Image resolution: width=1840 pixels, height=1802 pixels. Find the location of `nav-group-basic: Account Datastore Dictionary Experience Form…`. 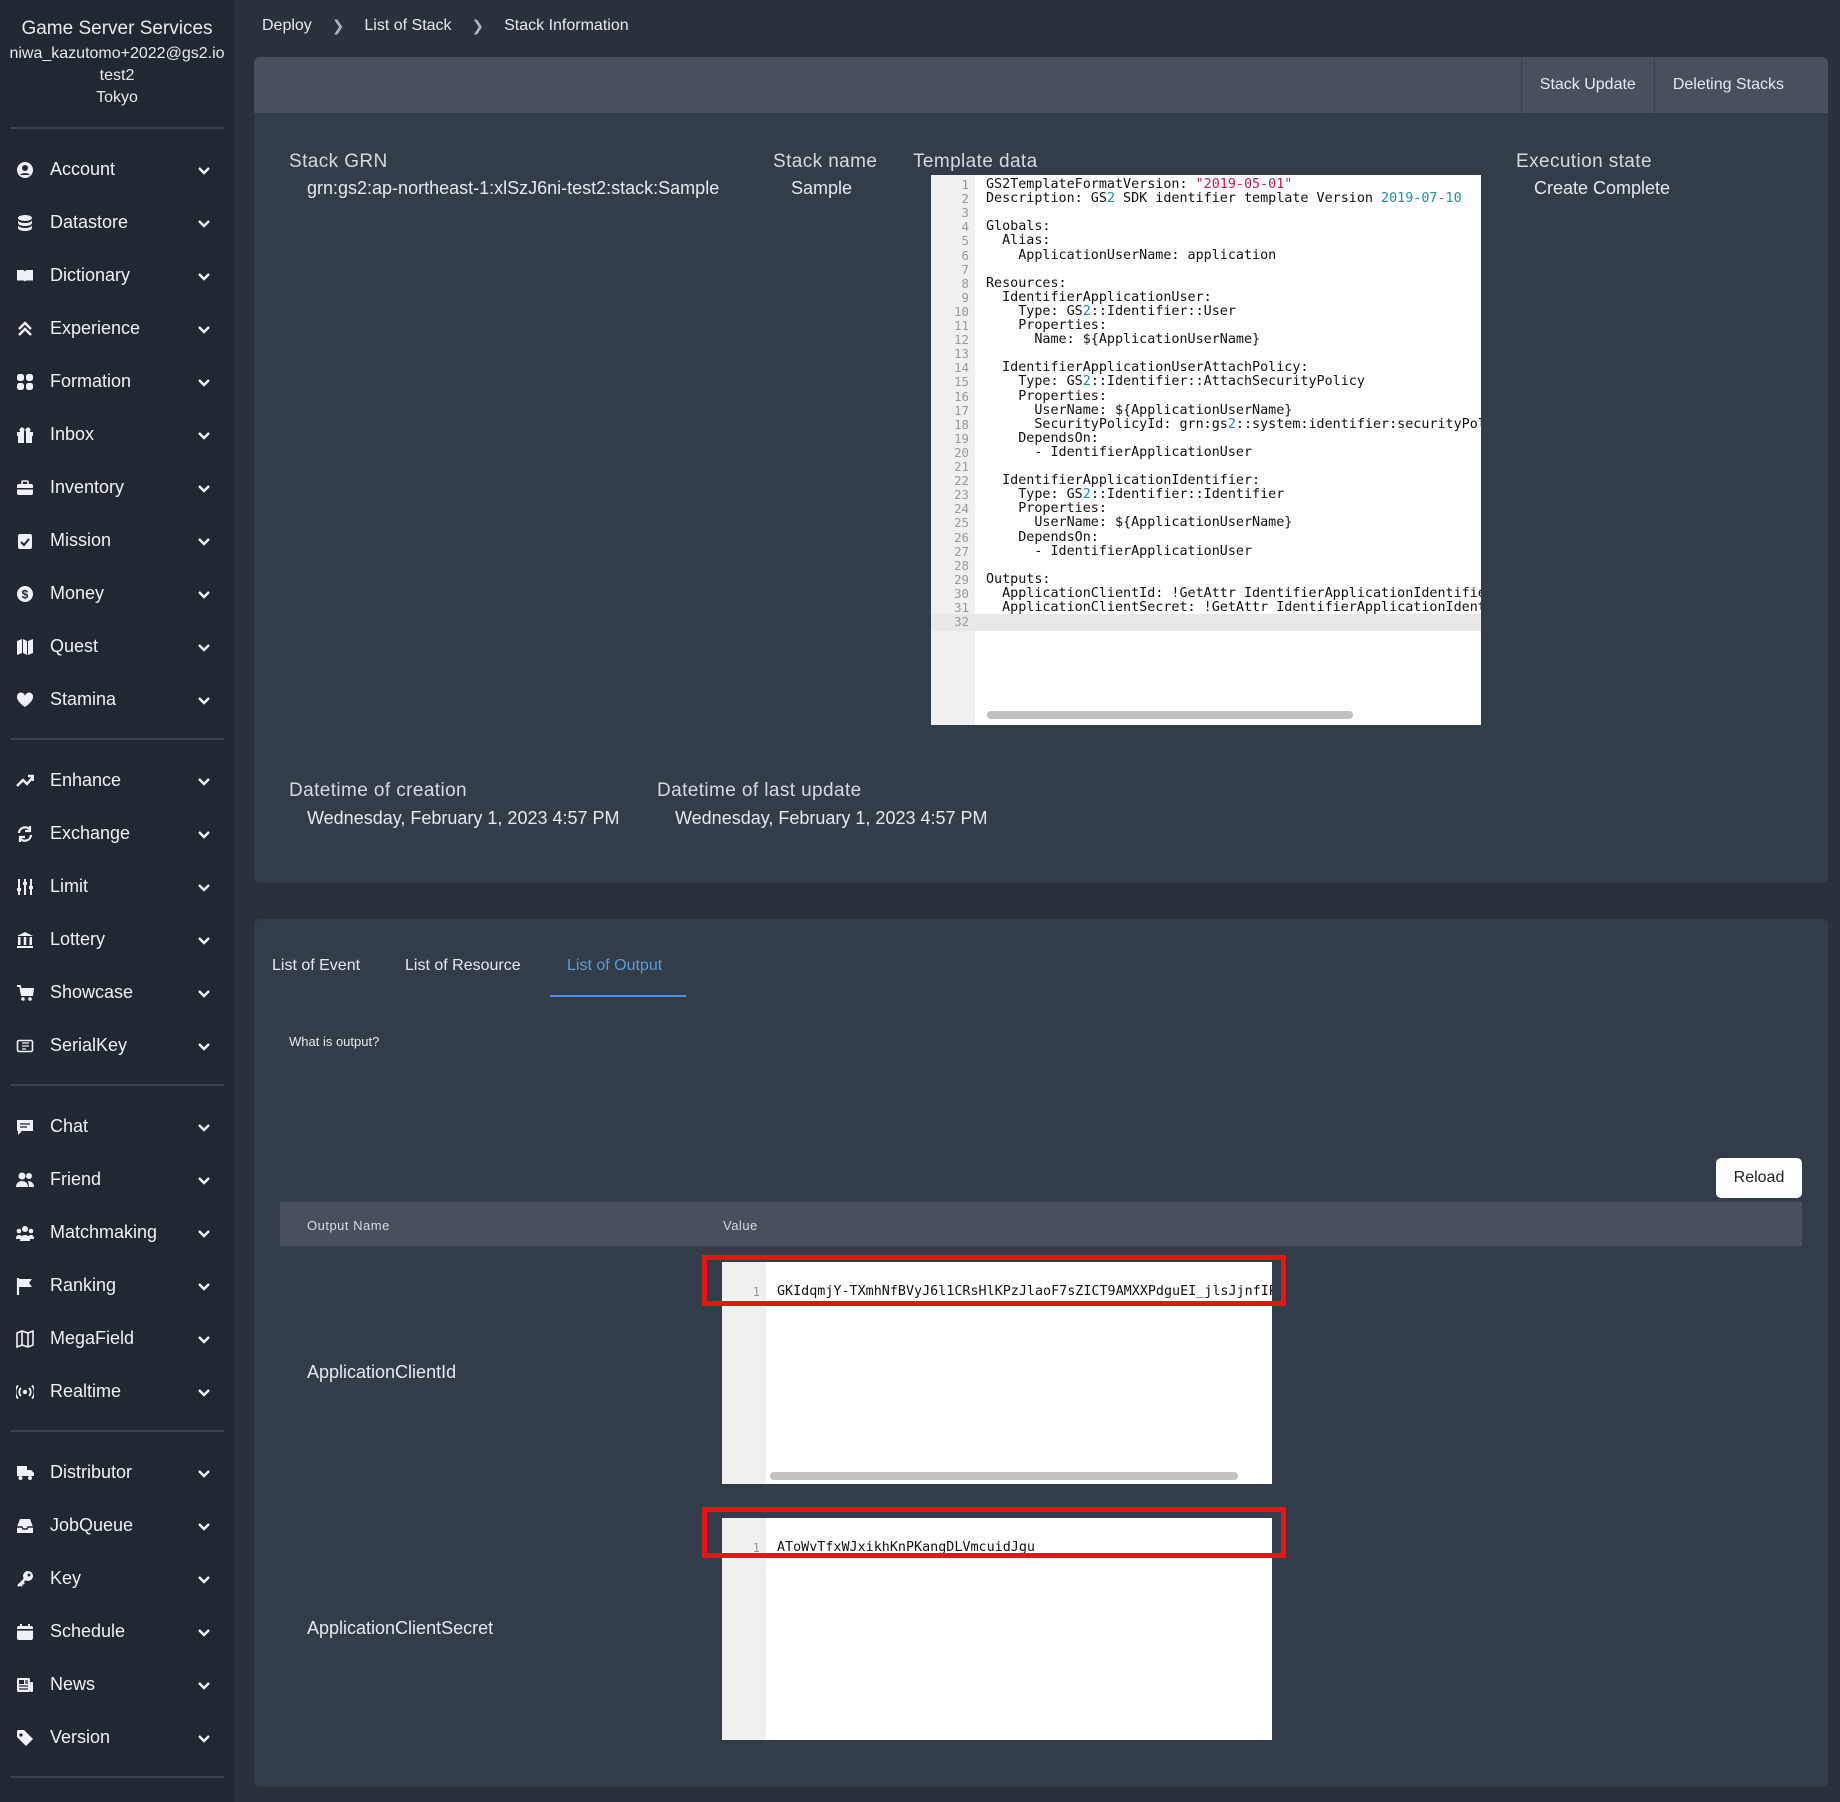

nav-group-basic: Account Datastore Dictionary Experience Form… is located at coordinates (117, 433).